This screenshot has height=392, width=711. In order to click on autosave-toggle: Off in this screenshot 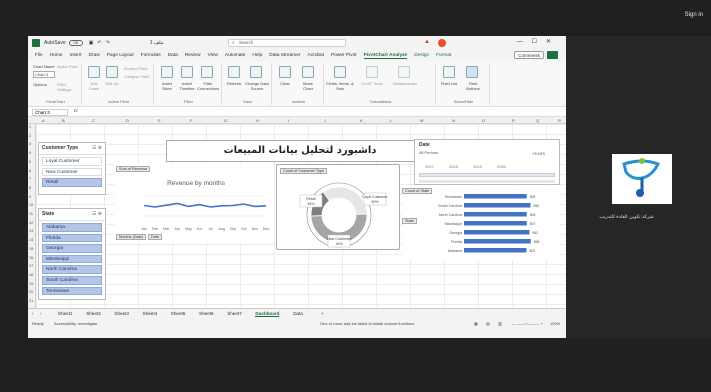, I will do `click(75, 43)`.